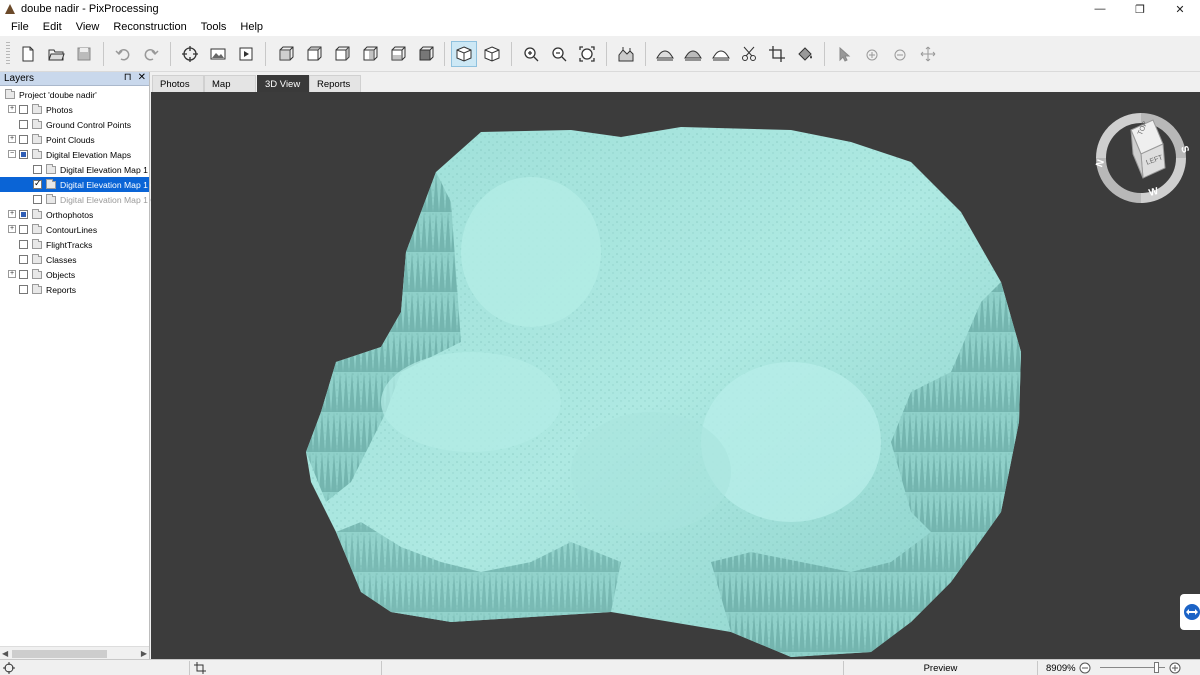  What do you see at coordinates (28, 54) in the screenshot?
I see `new-file-button` at bounding box center [28, 54].